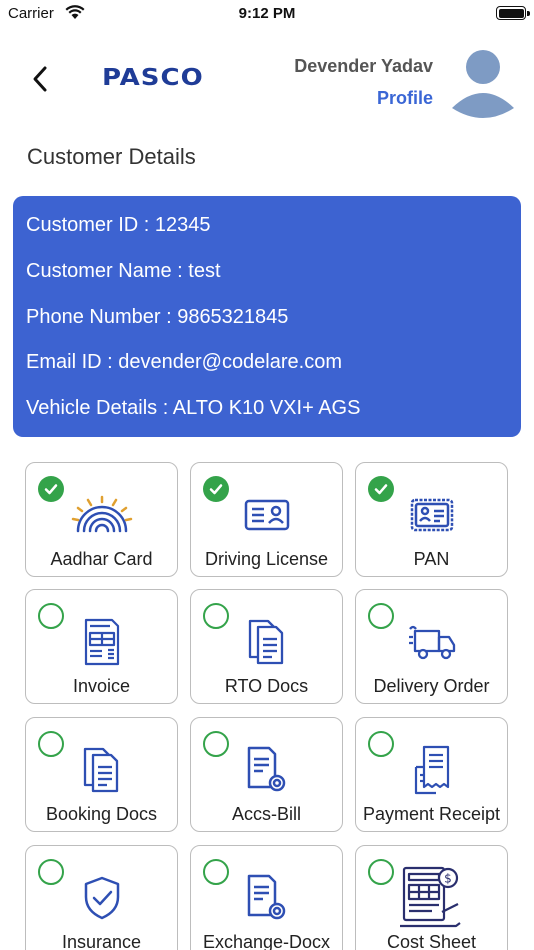 This screenshot has height=950, width=534. I want to click on back-button, so click(40, 79).